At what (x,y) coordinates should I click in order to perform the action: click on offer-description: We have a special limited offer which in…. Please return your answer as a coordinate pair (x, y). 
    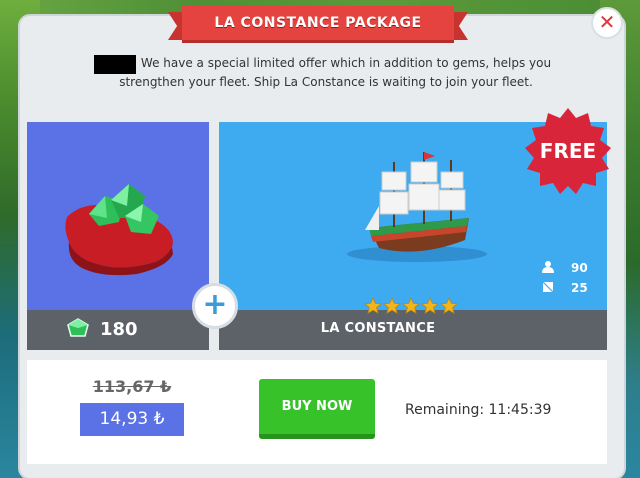
    Looking at the image, I should click on (326, 73).